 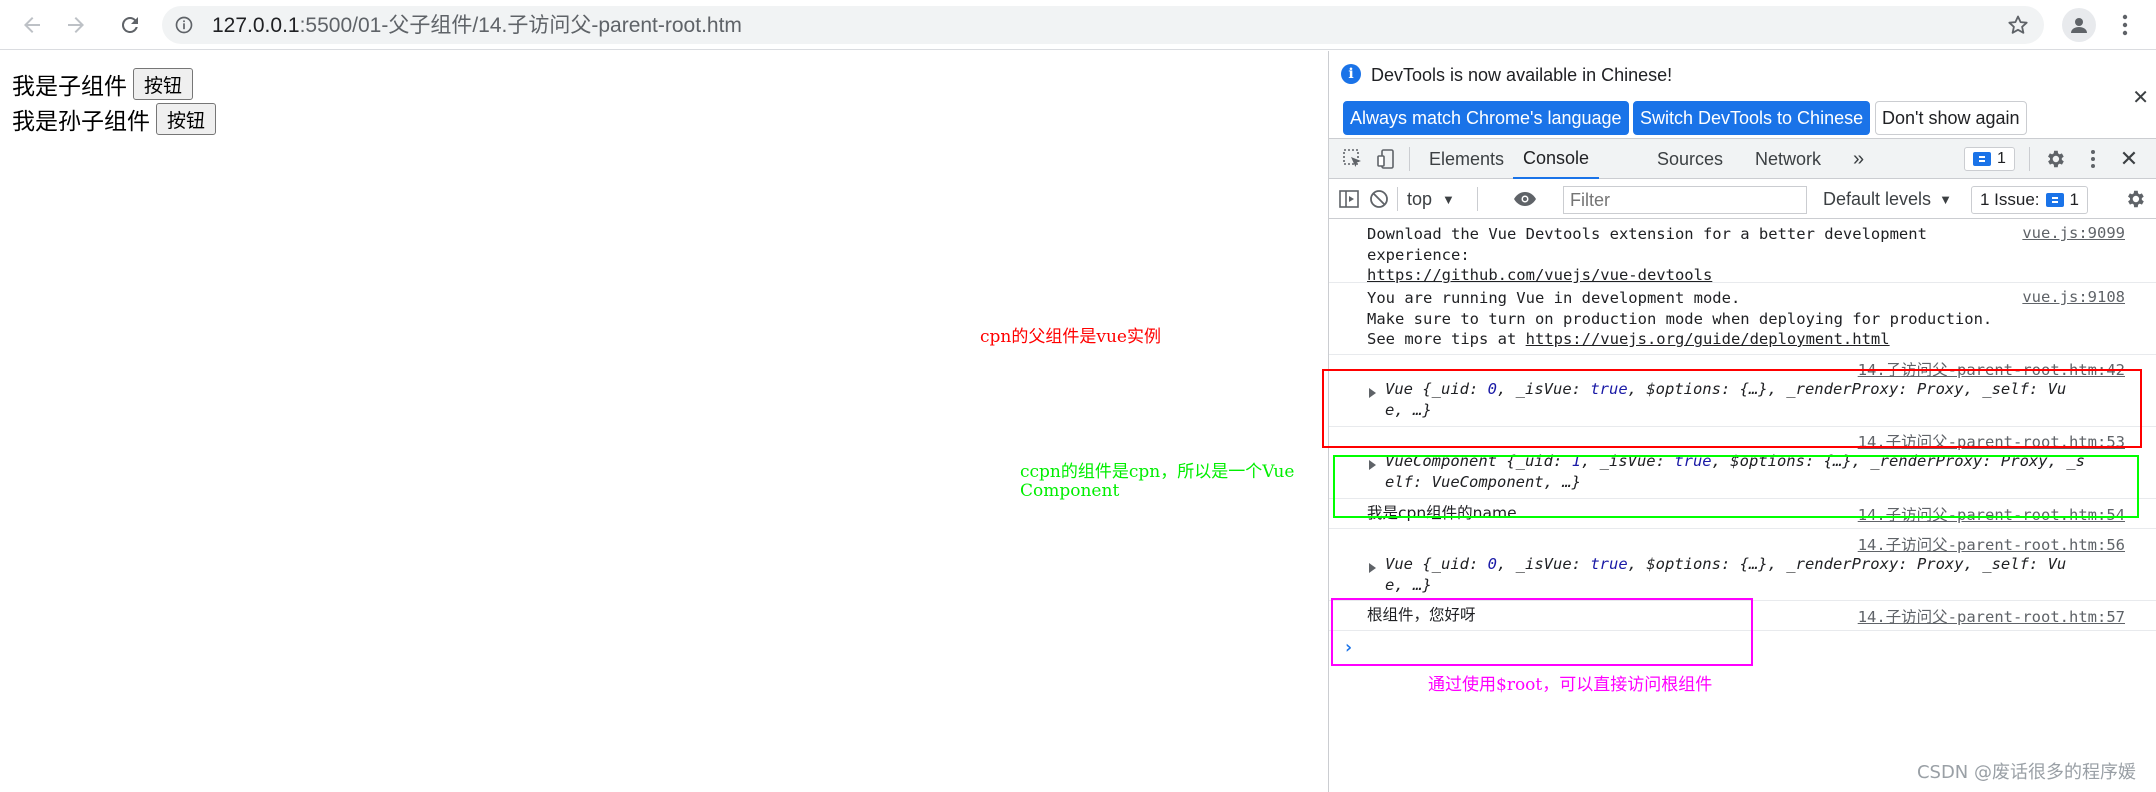 I want to click on messages-badge: 1, so click(x=1989, y=159).